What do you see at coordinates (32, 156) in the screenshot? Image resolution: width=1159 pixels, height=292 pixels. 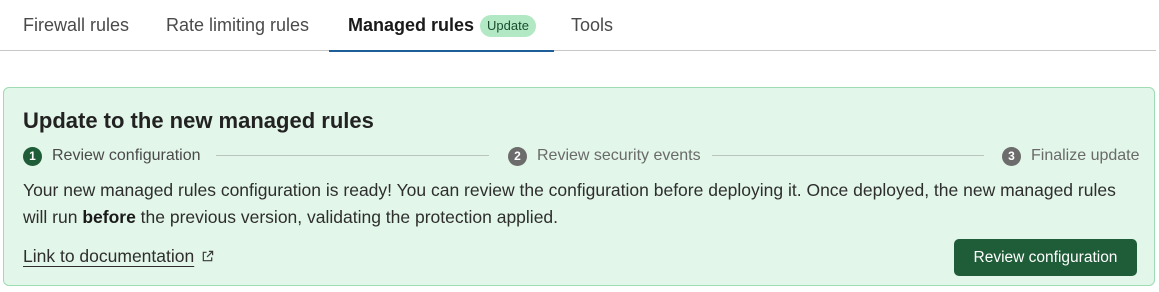 I see `step-number: 1` at bounding box center [32, 156].